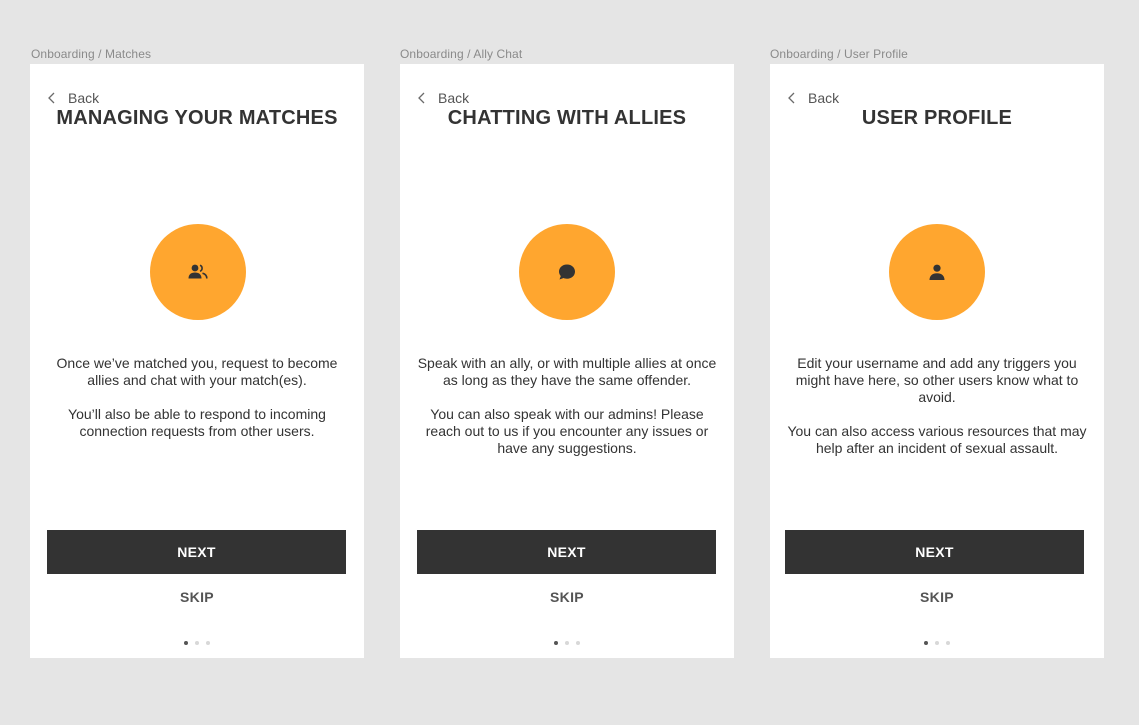 This screenshot has height=725, width=1139. What do you see at coordinates (839, 54) in the screenshot?
I see `frame-label-user-profile: Onboarding / User Profile` at bounding box center [839, 54].